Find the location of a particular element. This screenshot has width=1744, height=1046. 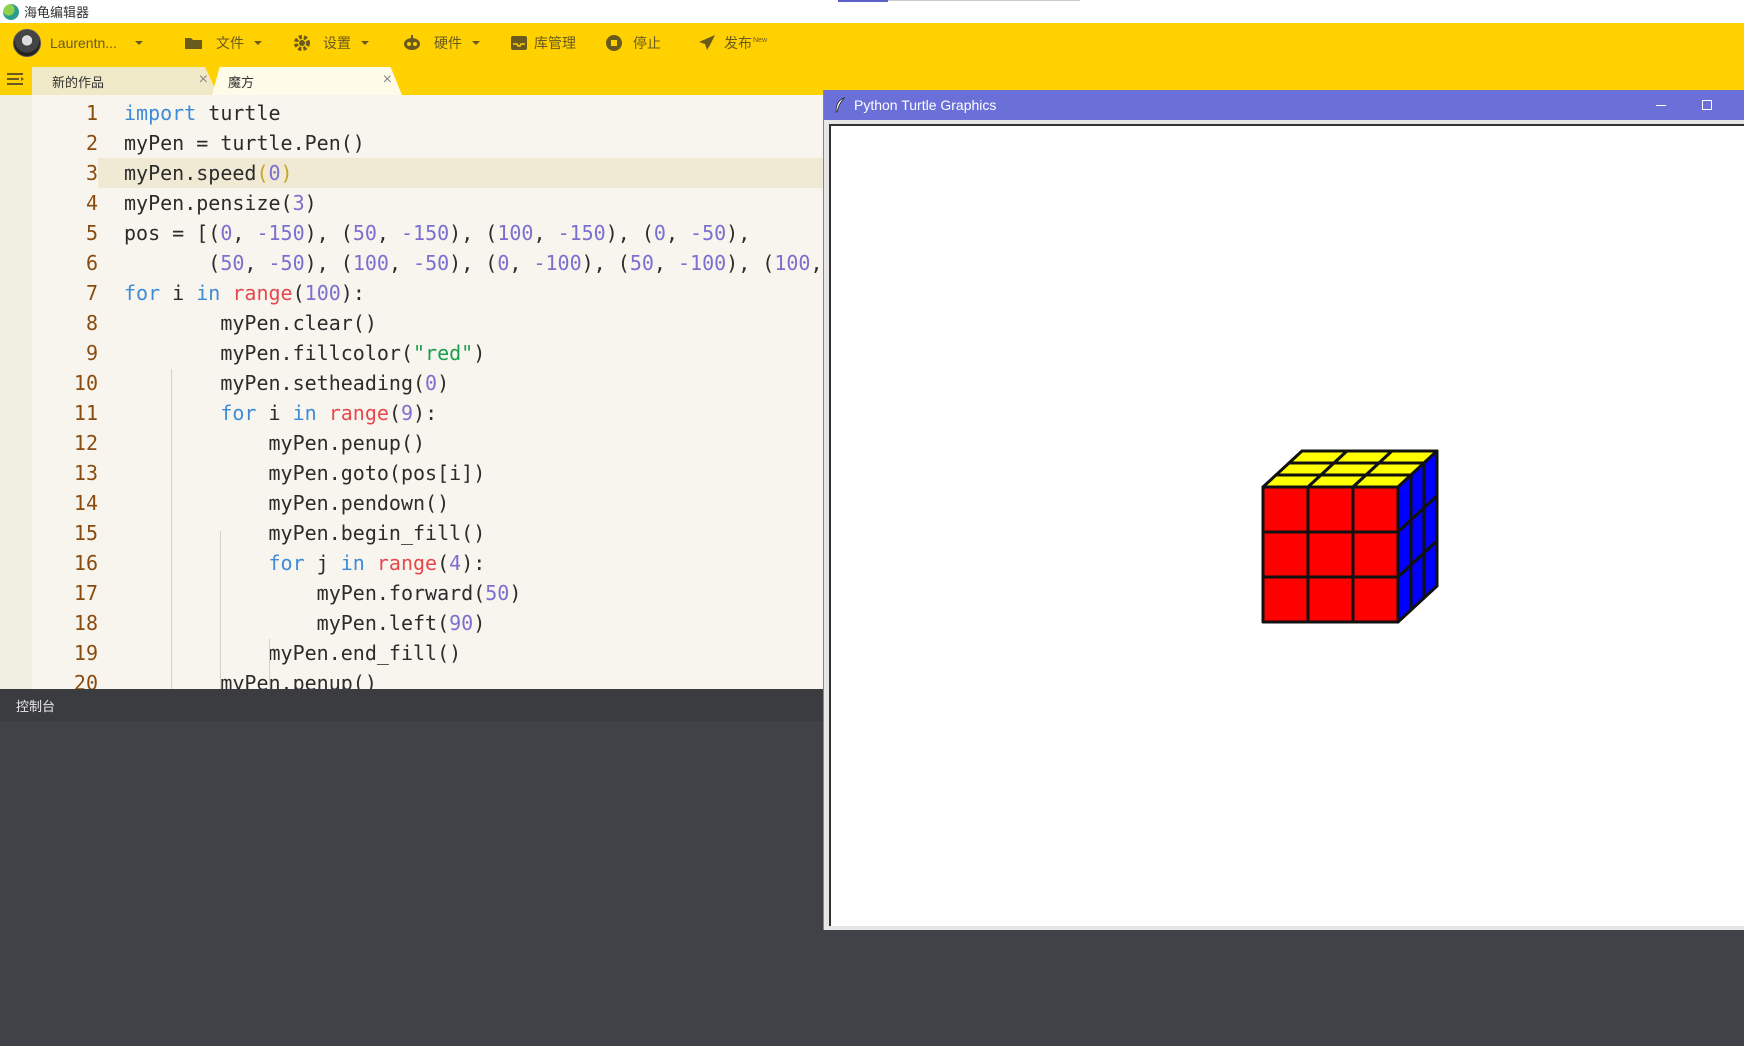

code-token: i is located at coordinates (178, 293).